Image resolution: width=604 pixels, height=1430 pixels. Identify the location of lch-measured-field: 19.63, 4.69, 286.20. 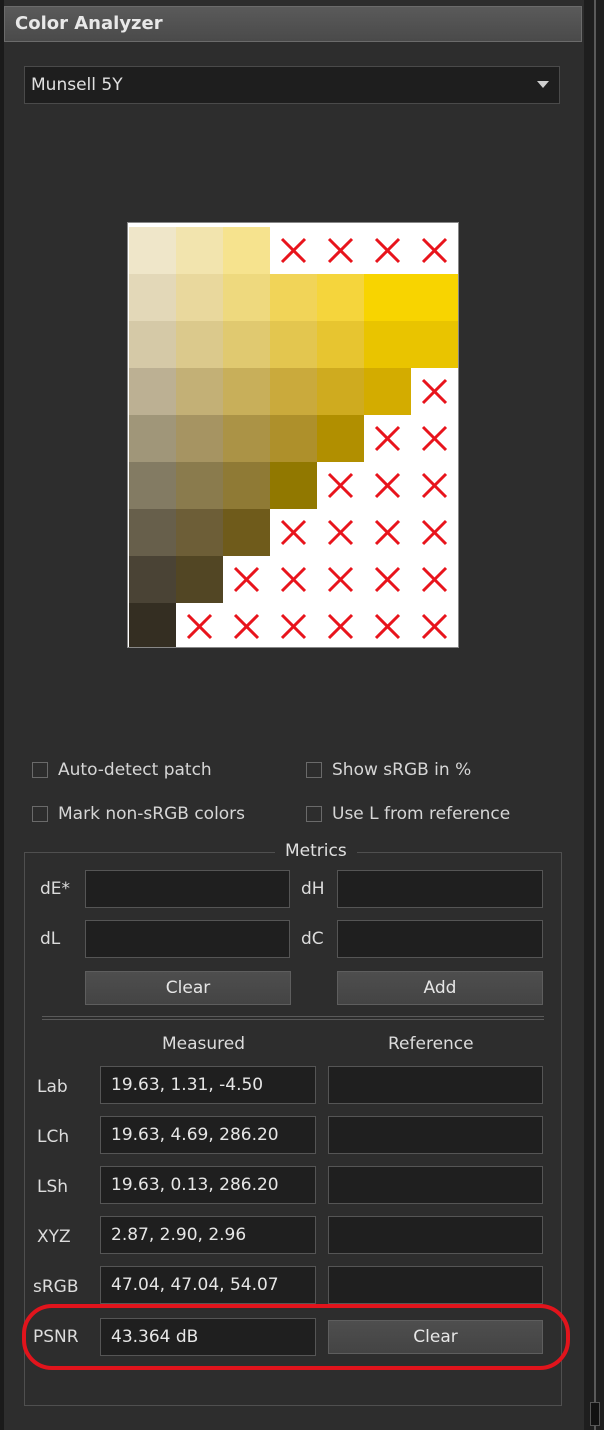
(208, 1135).